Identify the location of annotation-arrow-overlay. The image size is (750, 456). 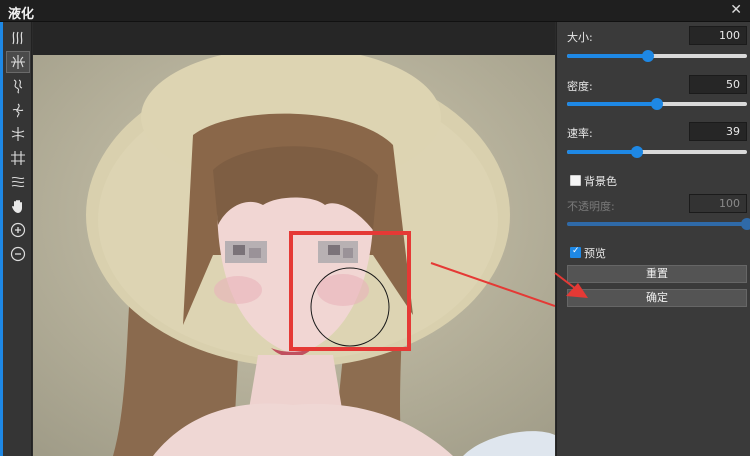
(571, 285).